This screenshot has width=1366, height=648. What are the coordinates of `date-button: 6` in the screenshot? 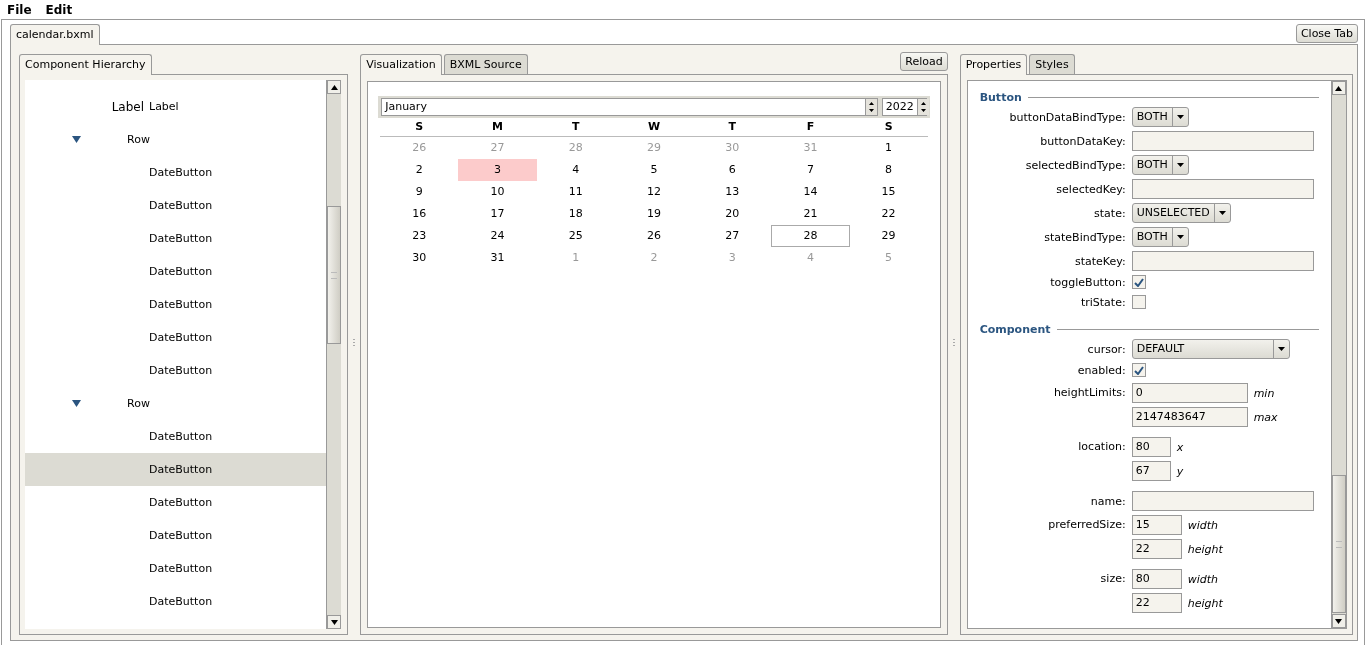 It's located at (732, 170).